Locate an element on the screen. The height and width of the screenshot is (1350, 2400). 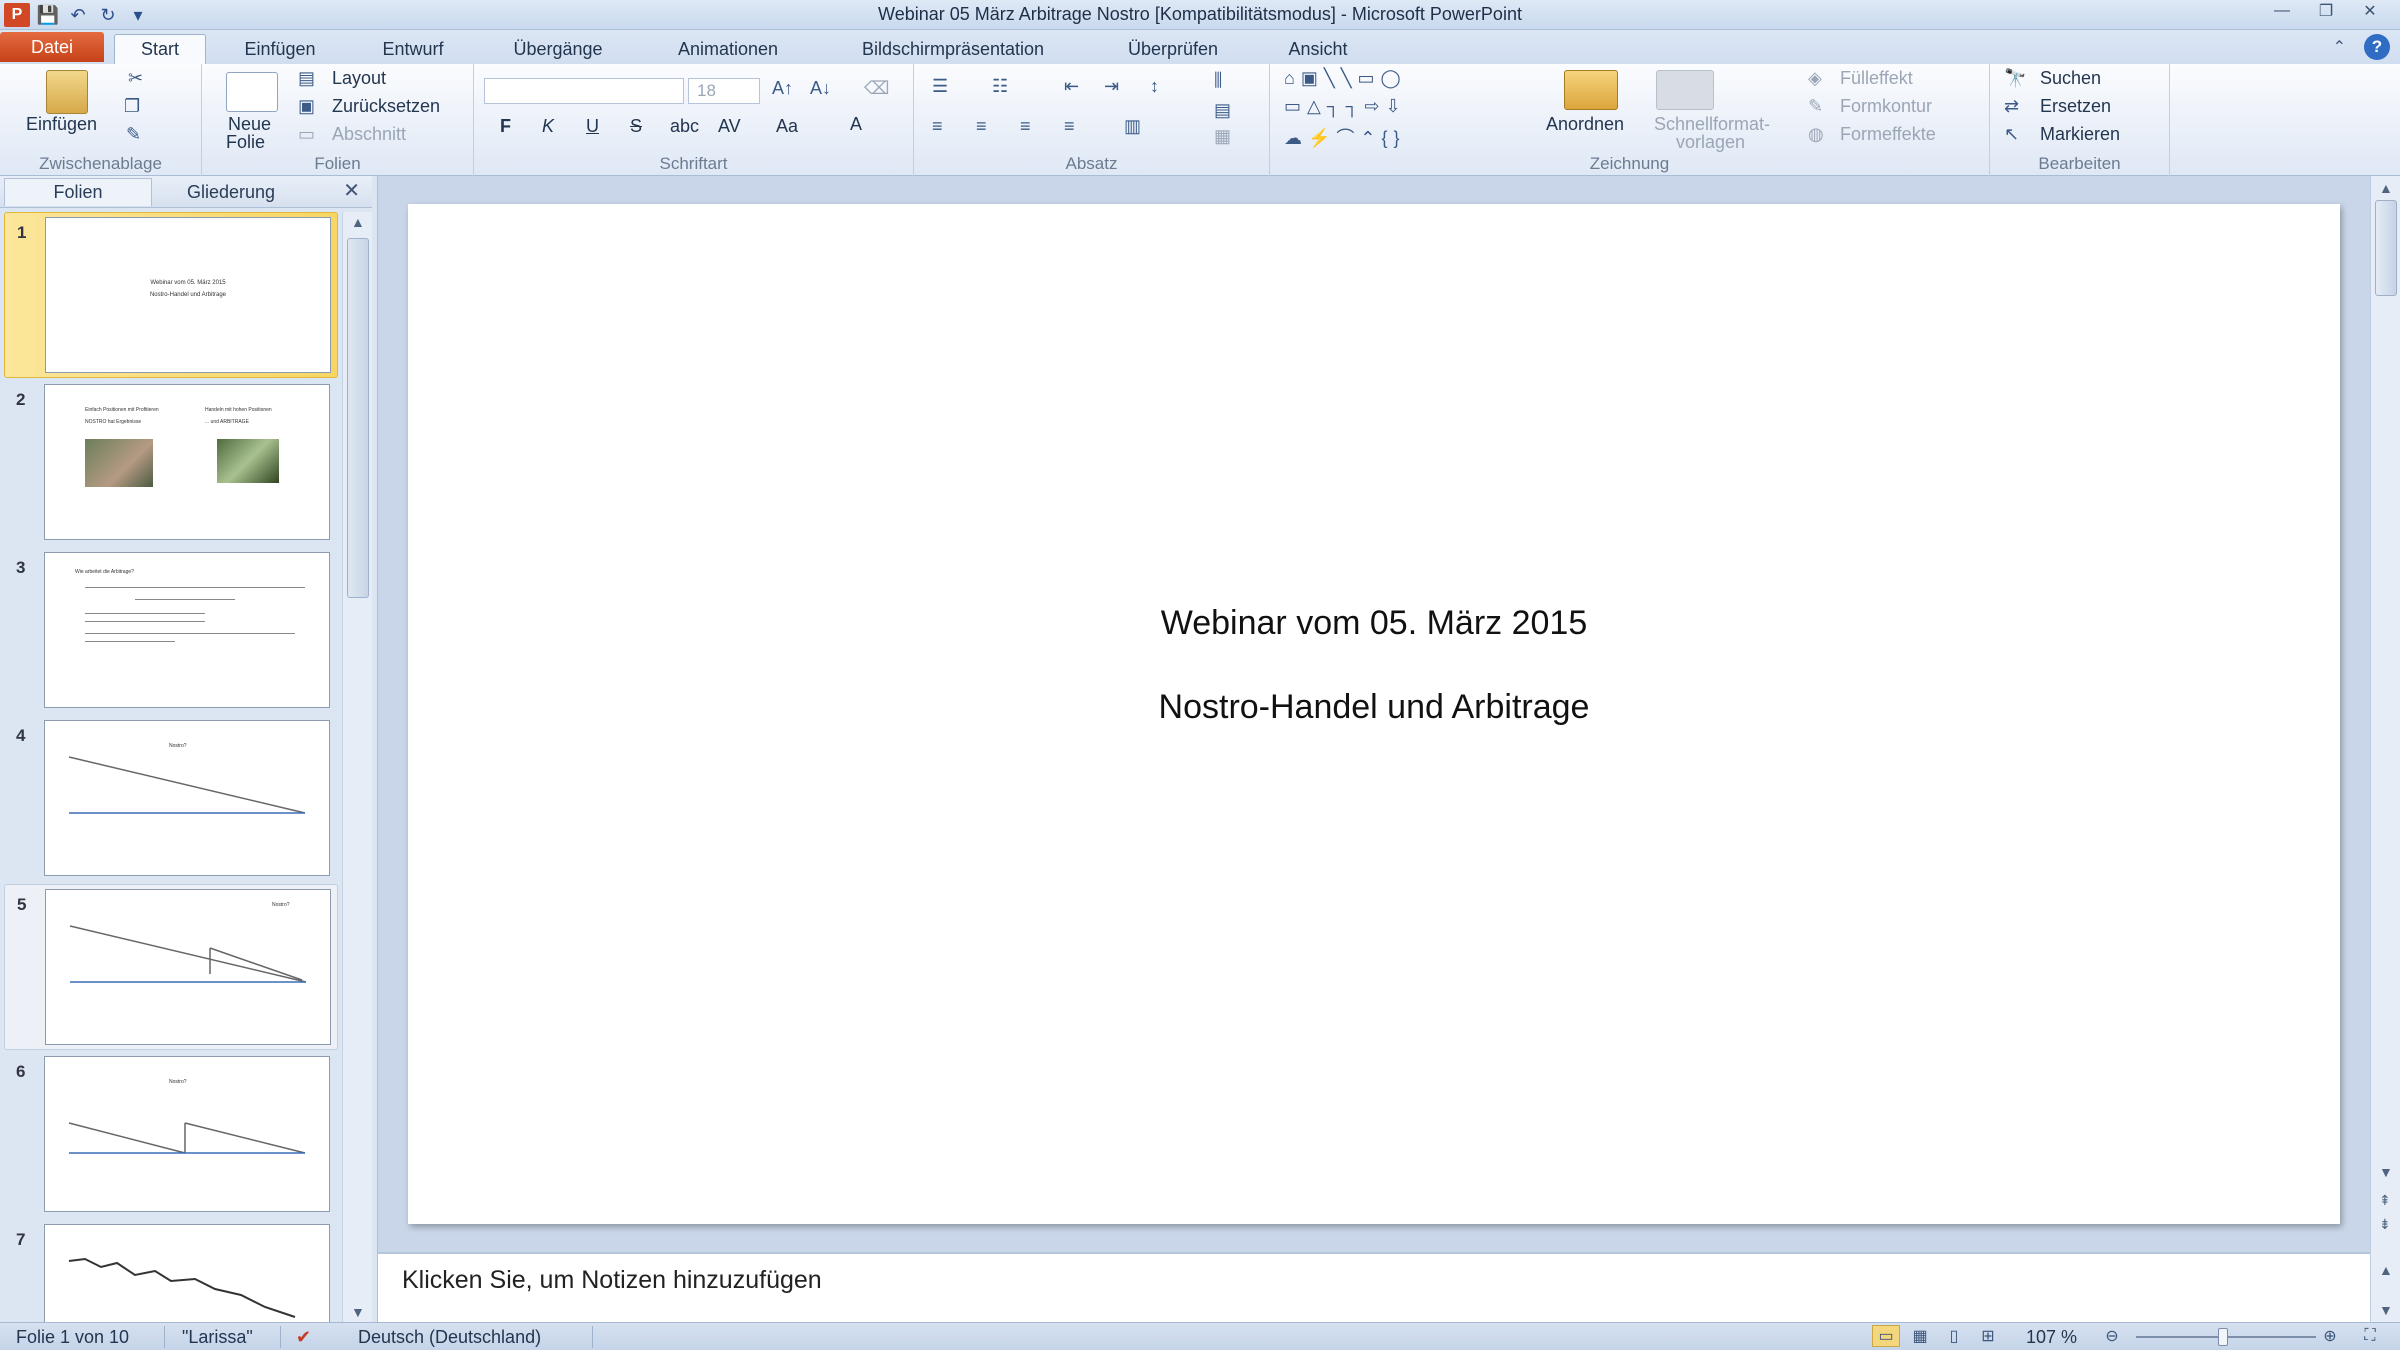
zoom-in-icon: ⊕ is located at coordinates (2330, 1336).